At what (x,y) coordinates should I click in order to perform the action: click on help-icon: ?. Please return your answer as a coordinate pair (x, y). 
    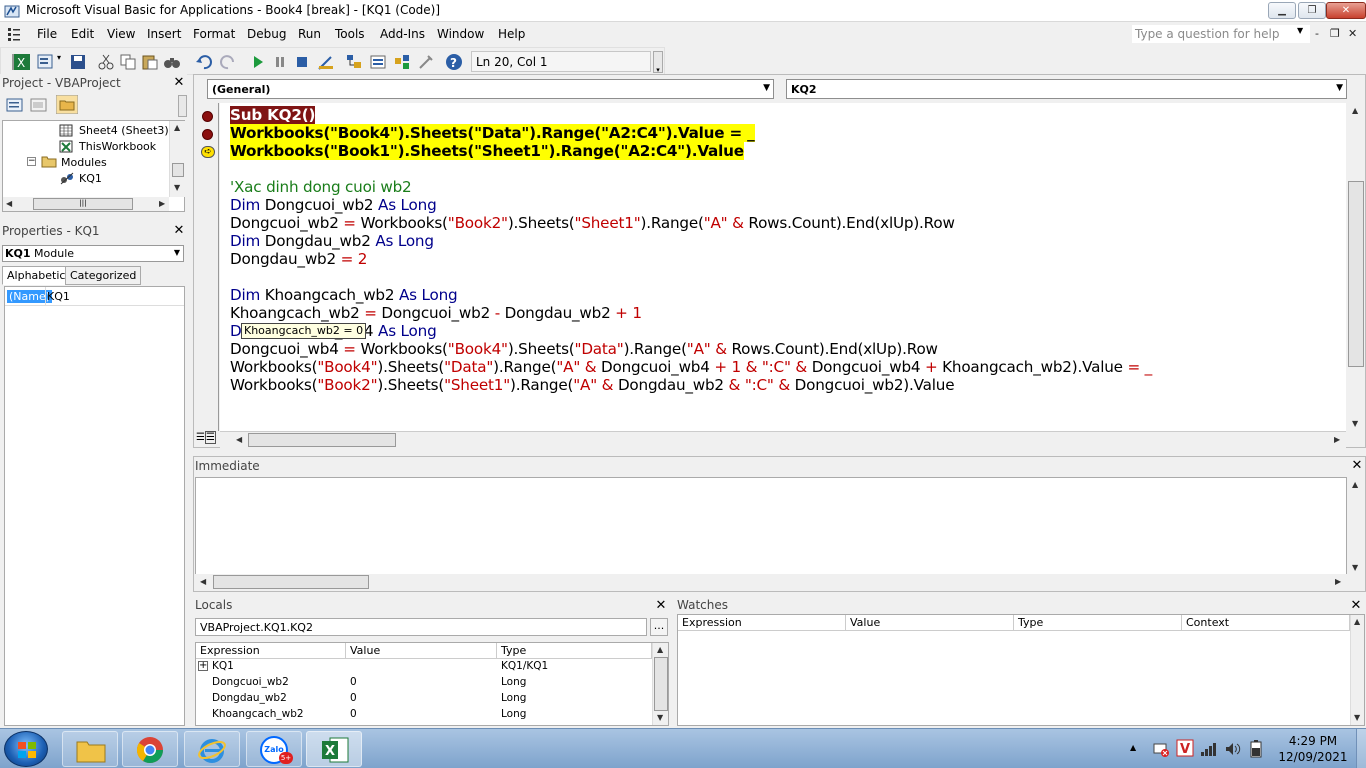
    Looking at the image, I should click on (454, 62).